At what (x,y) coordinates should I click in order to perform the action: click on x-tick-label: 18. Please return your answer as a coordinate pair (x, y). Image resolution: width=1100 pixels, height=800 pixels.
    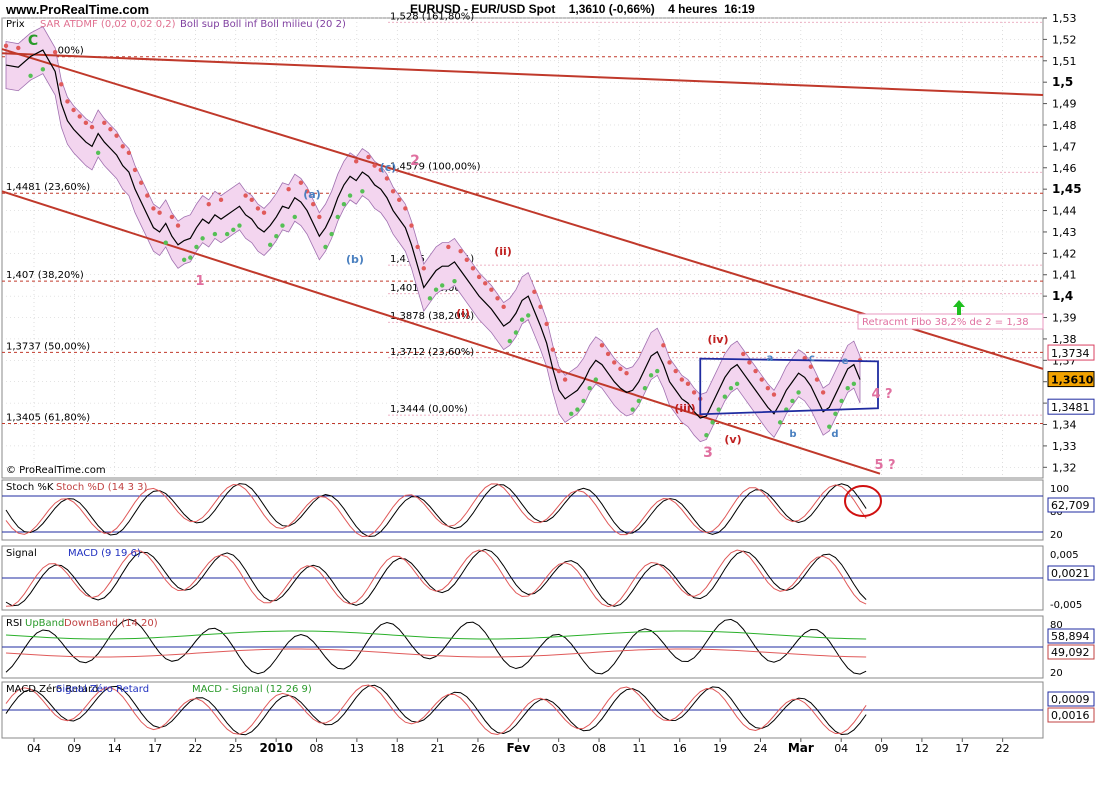
    Looking at the image, I should click on (397, 748).